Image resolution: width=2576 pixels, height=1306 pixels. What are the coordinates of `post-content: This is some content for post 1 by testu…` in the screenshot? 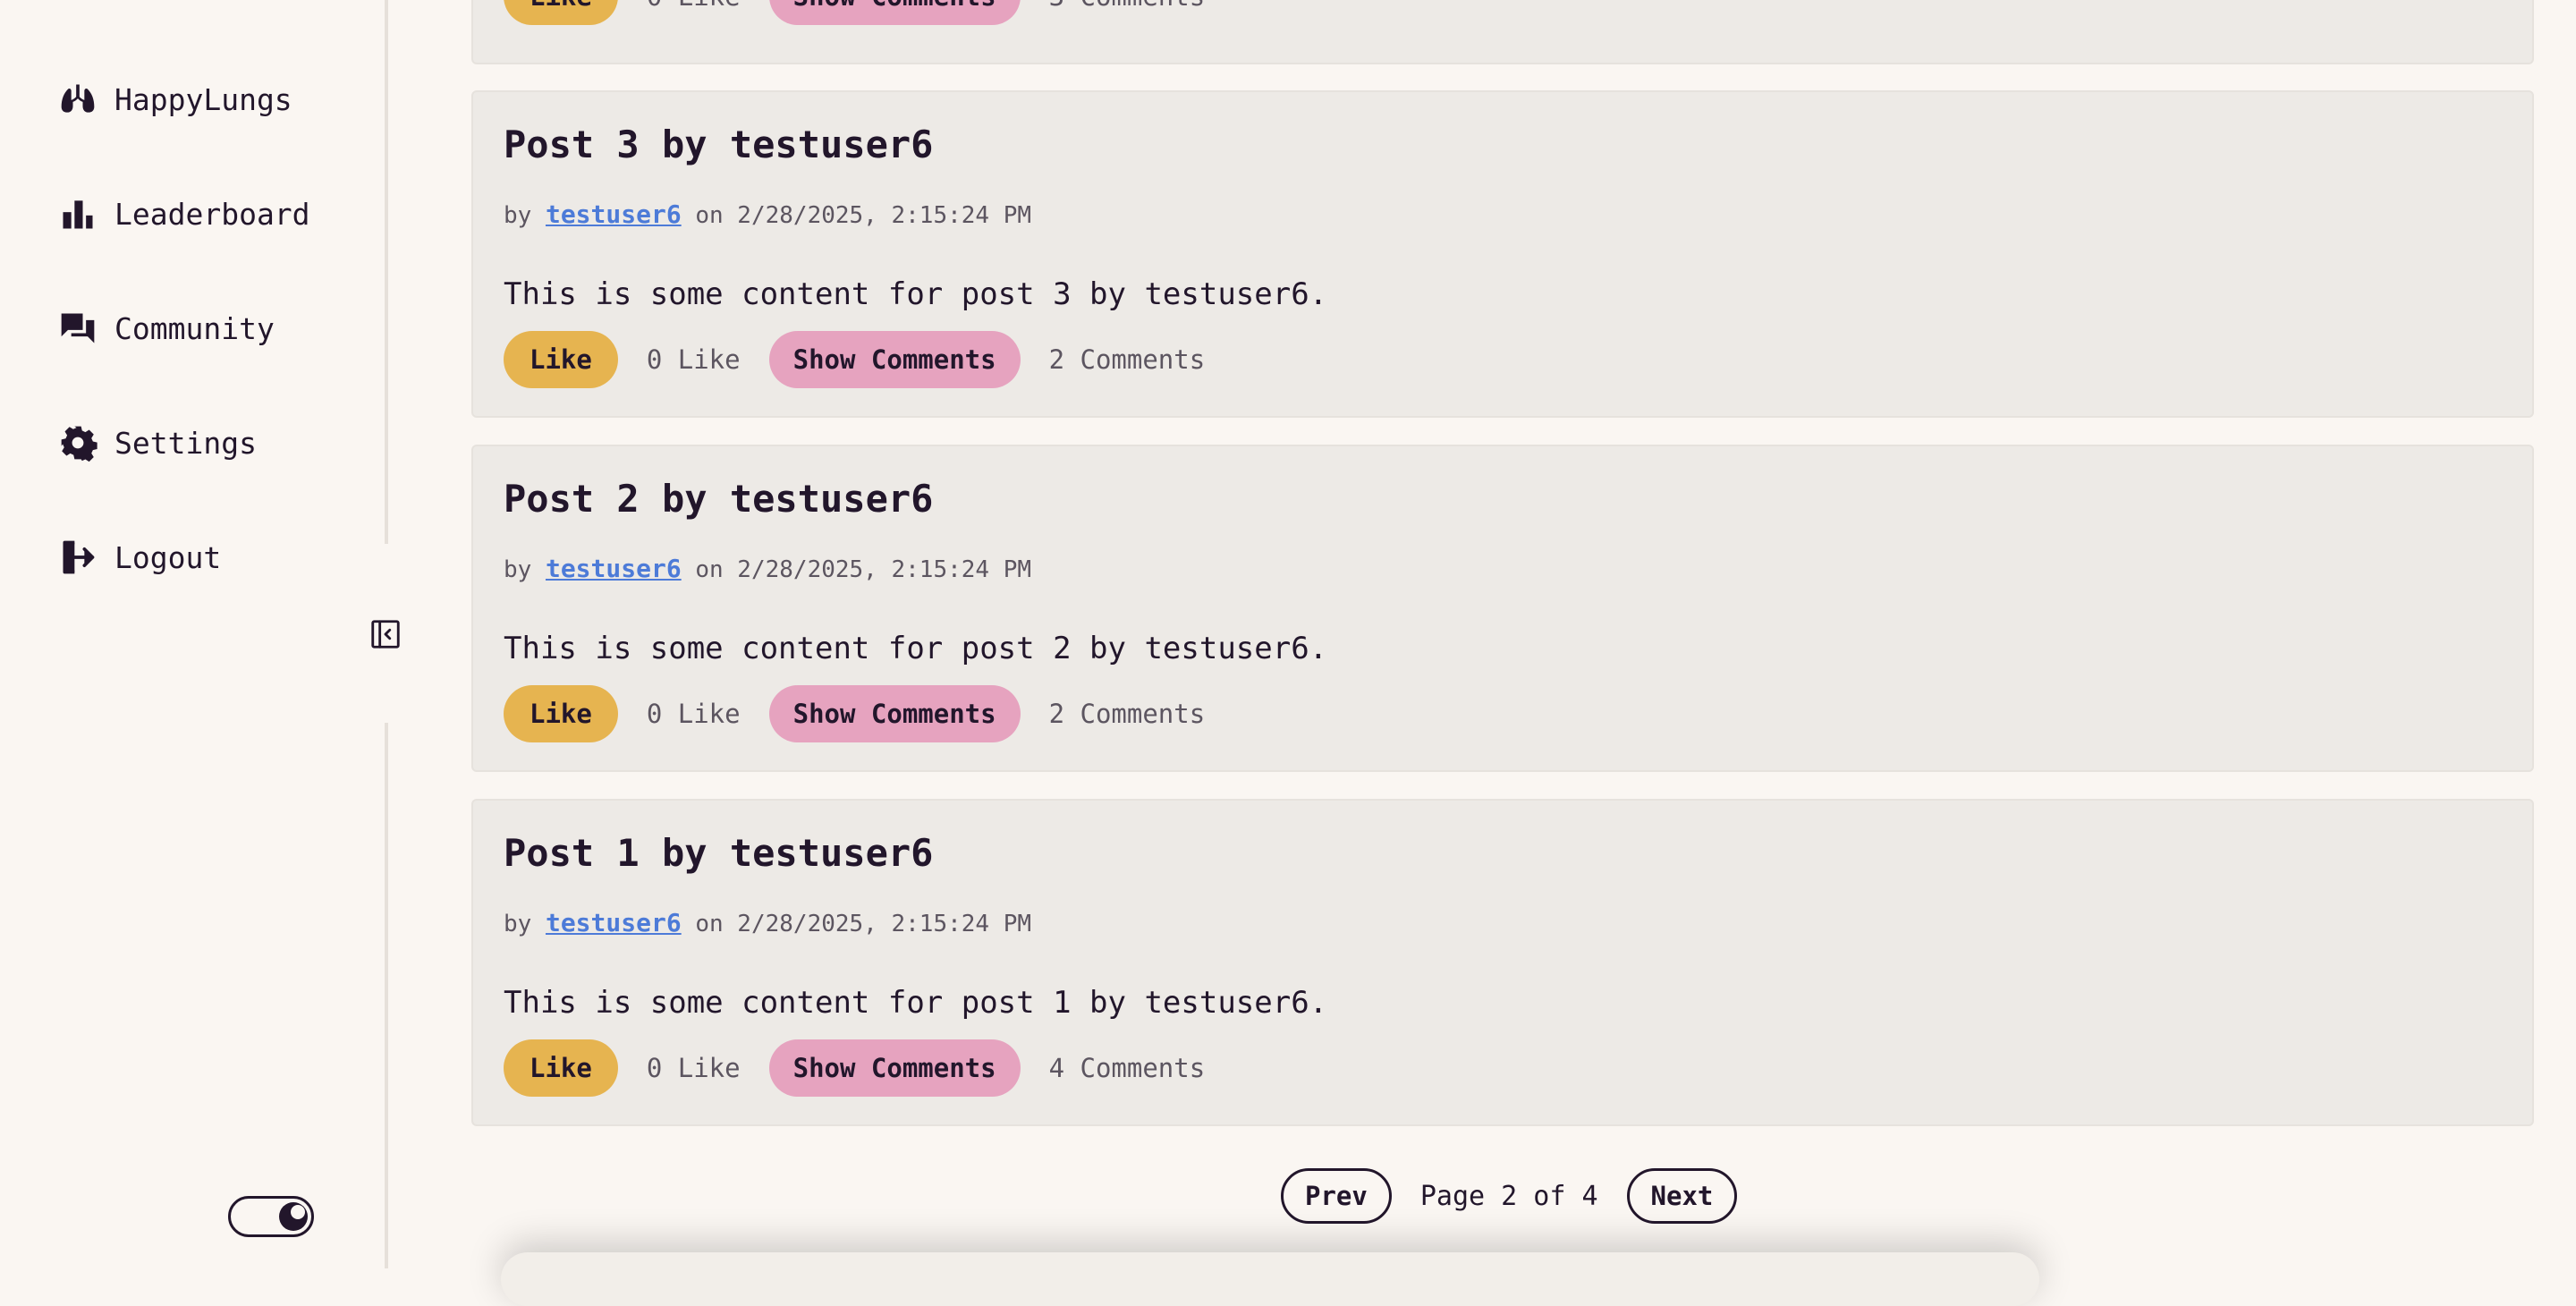 It's located at (916, 1003).